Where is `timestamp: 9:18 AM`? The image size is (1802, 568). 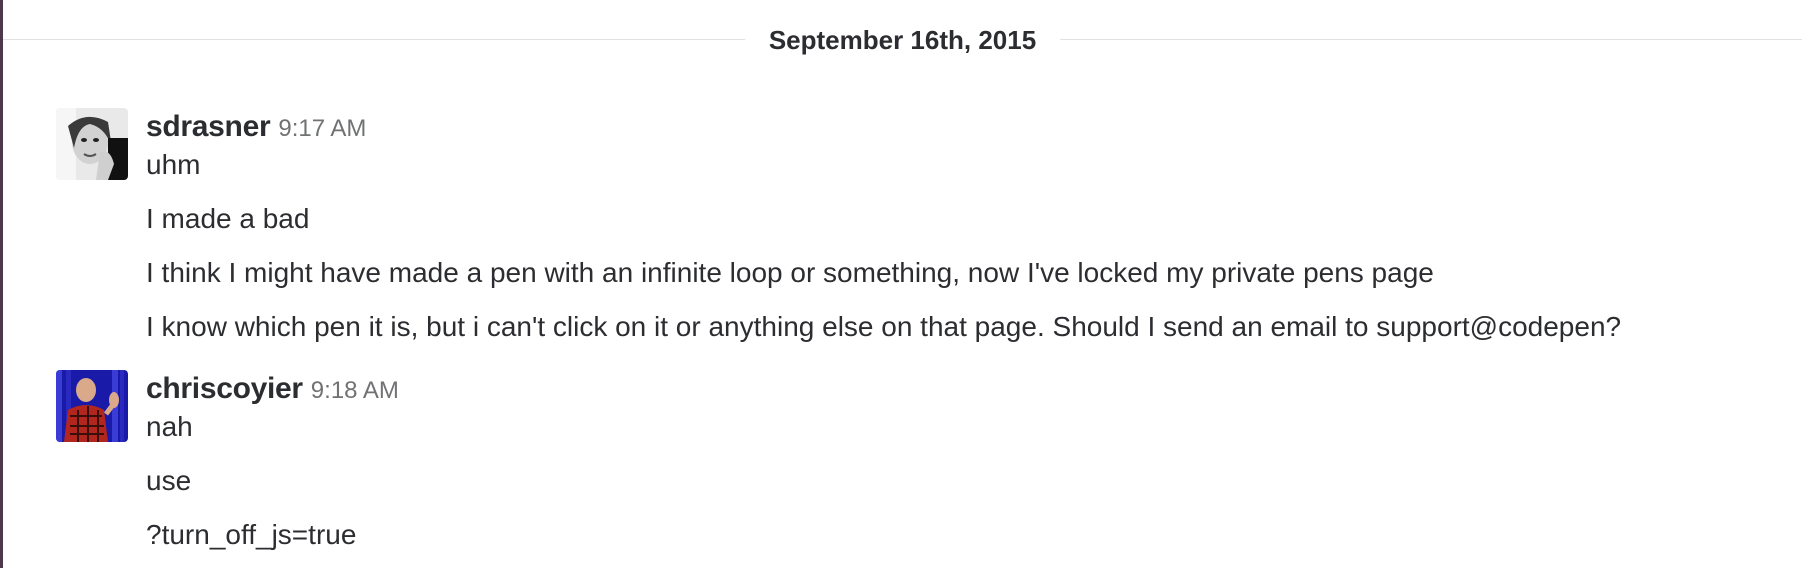
timestamp: 9:18 AM is located at coordinates (355, 390).